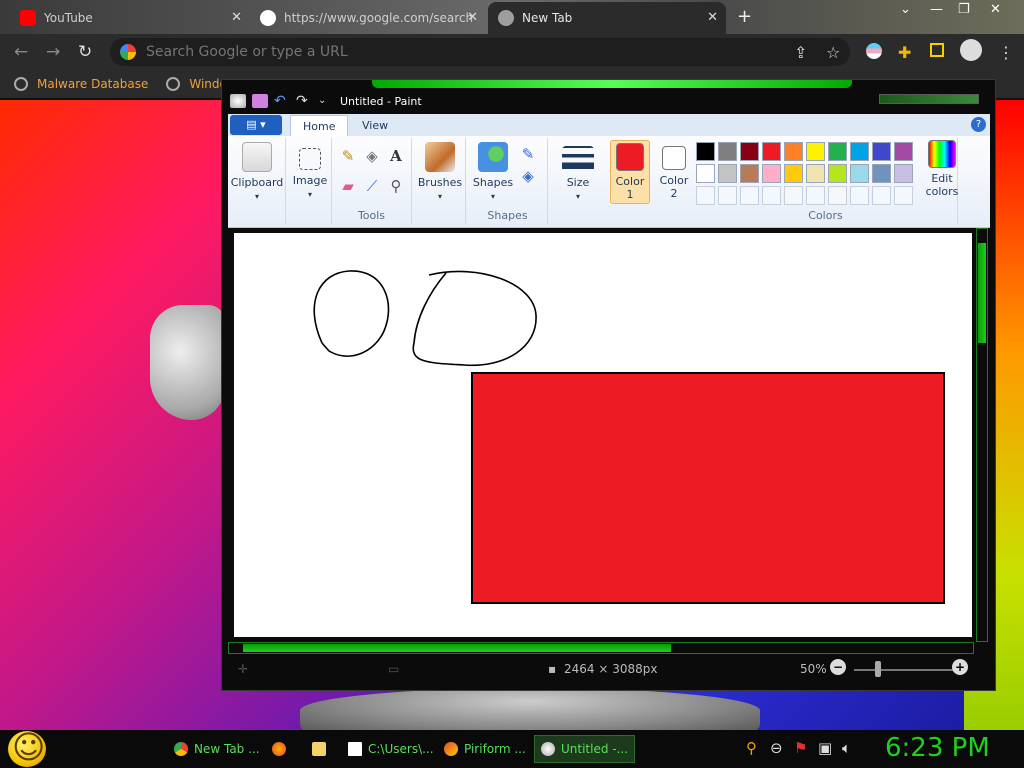  Describe the element at coordinates (942, 168) in the screenshot. I see `edit-colors-button: Edit colors` at that location.